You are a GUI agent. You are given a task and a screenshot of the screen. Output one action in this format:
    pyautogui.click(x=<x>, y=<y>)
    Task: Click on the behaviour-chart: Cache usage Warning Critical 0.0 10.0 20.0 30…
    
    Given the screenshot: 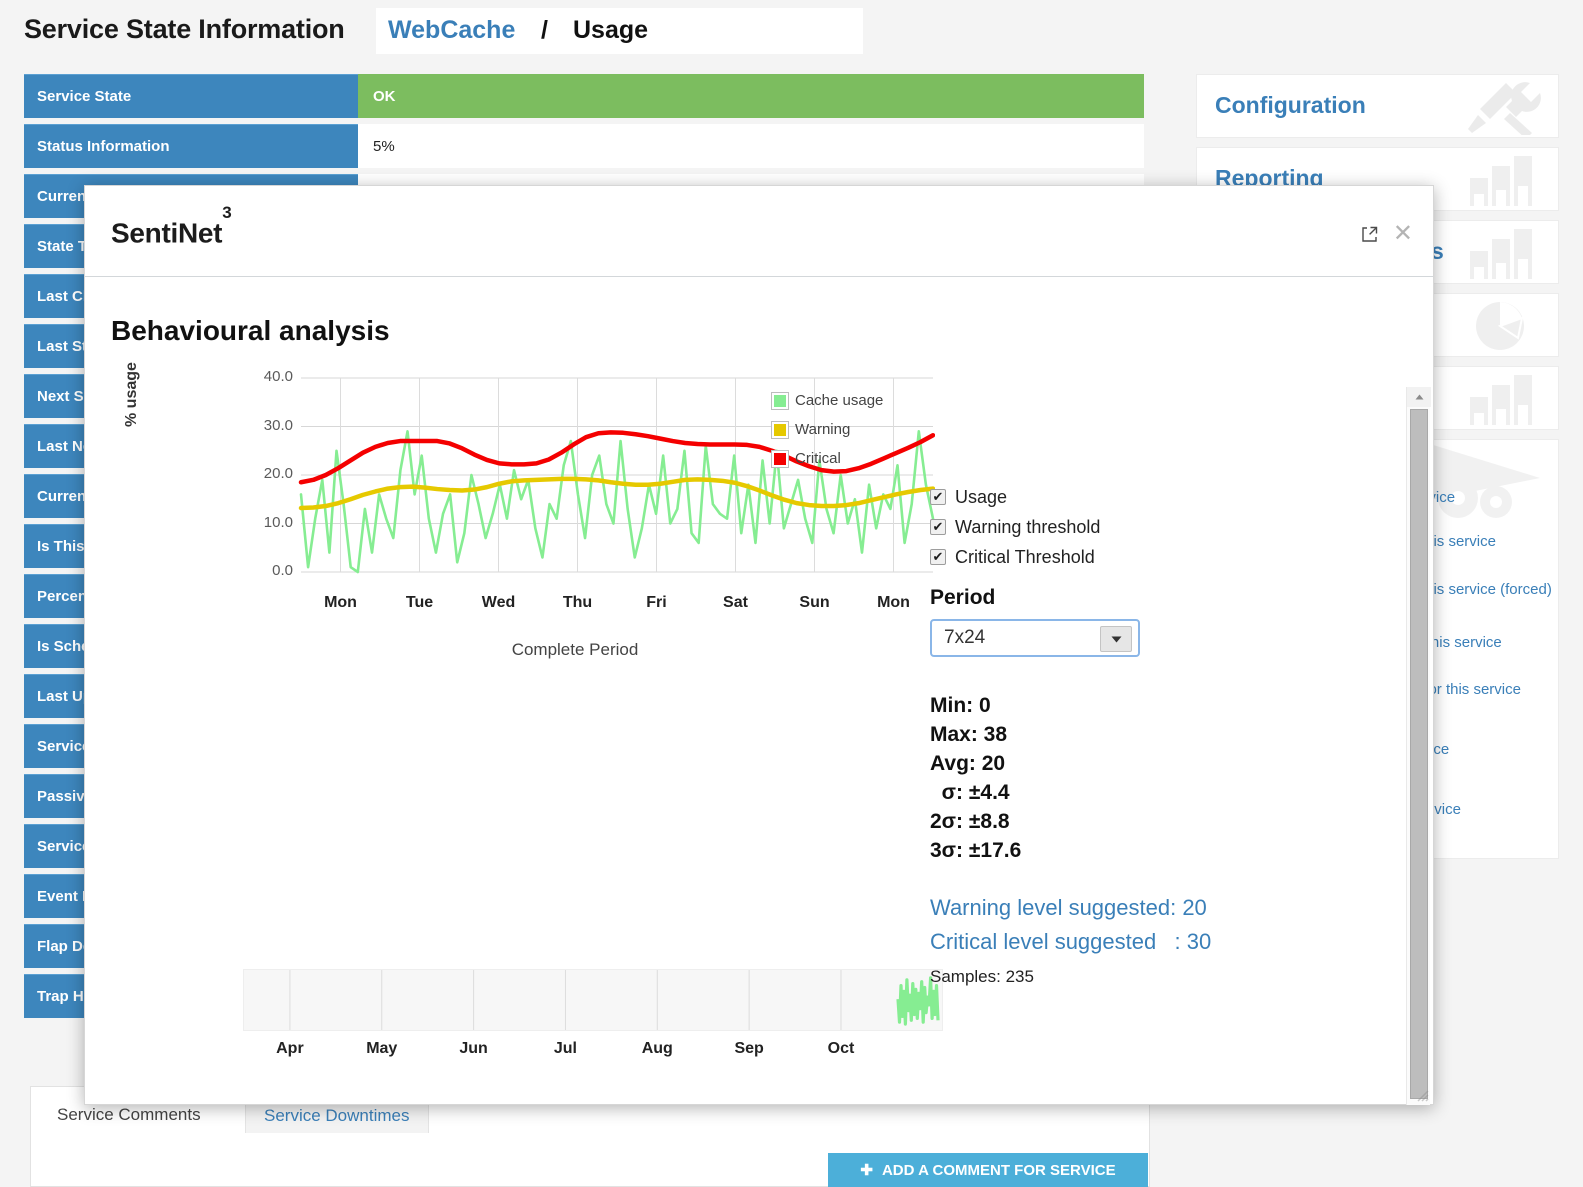 What is the action you would take?
    pyautogui.click(x=575, y=492)
    